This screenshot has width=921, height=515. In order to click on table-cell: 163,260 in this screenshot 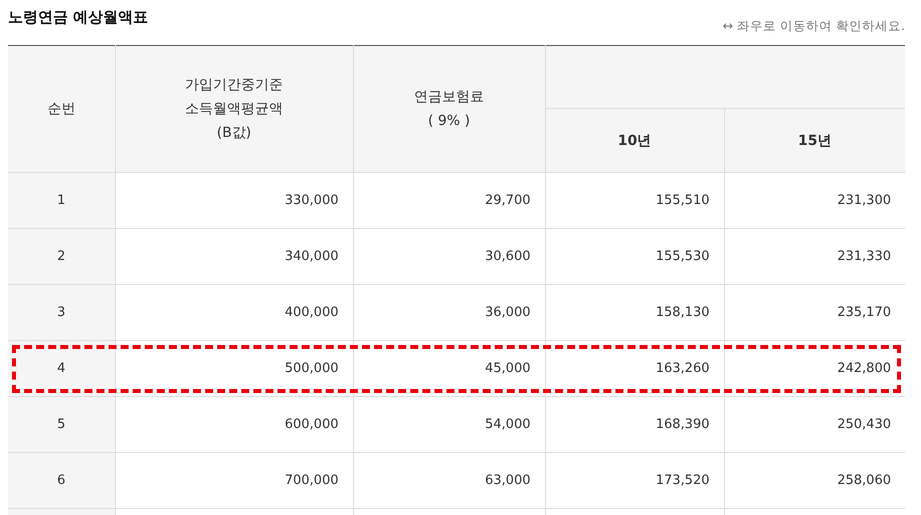, I will do `click(634, 368)`.